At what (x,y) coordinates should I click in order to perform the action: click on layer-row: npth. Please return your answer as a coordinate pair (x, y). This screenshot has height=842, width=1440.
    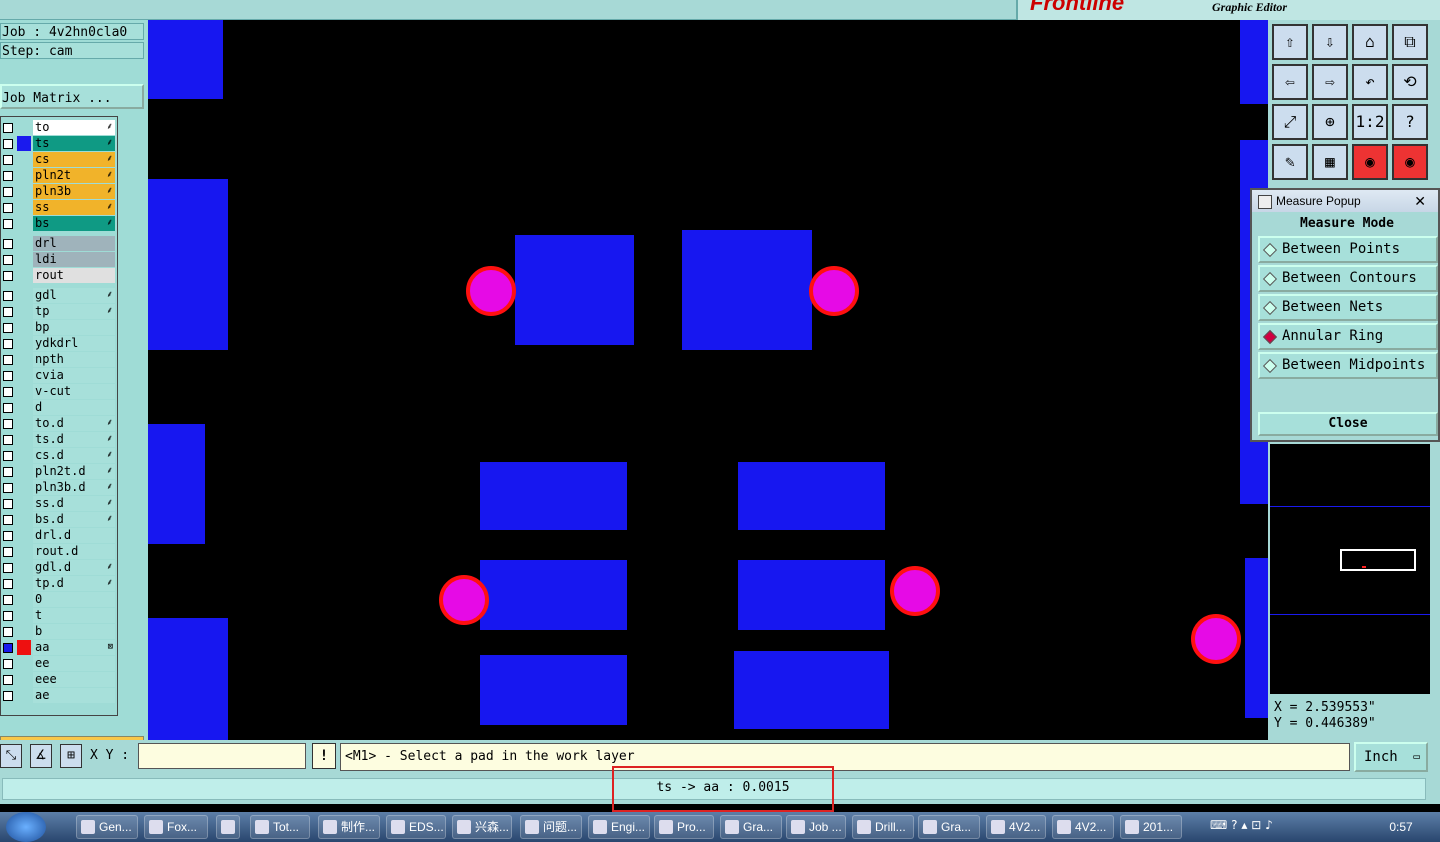
    Looking at the image, I should click on (60, 359).